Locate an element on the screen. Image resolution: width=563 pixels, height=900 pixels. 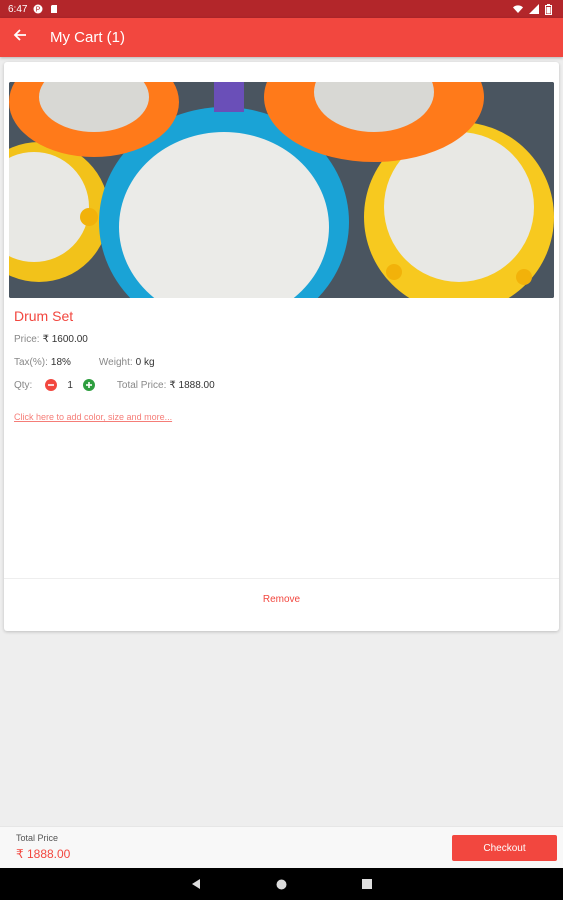
svg-text: P is located at coordinates (38, 10).